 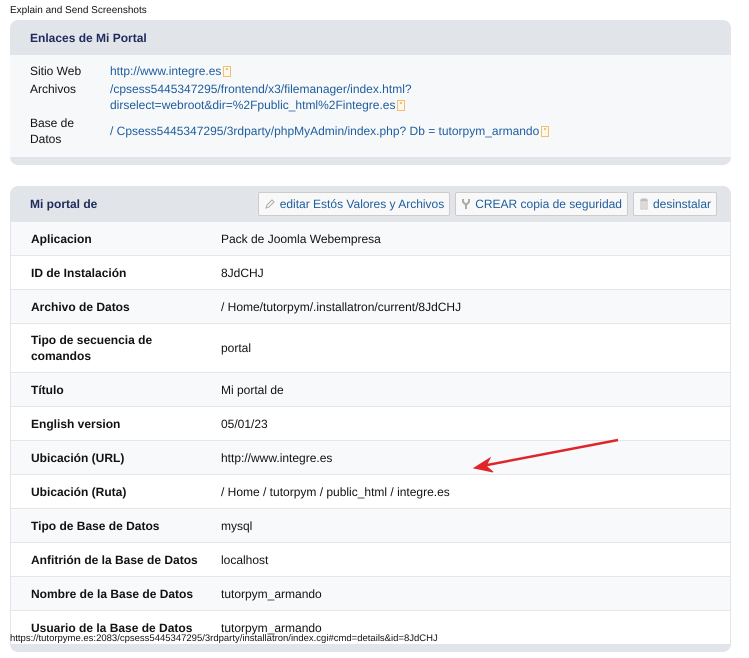 I want to click on field-label: English version, so click(x=76, y=424).